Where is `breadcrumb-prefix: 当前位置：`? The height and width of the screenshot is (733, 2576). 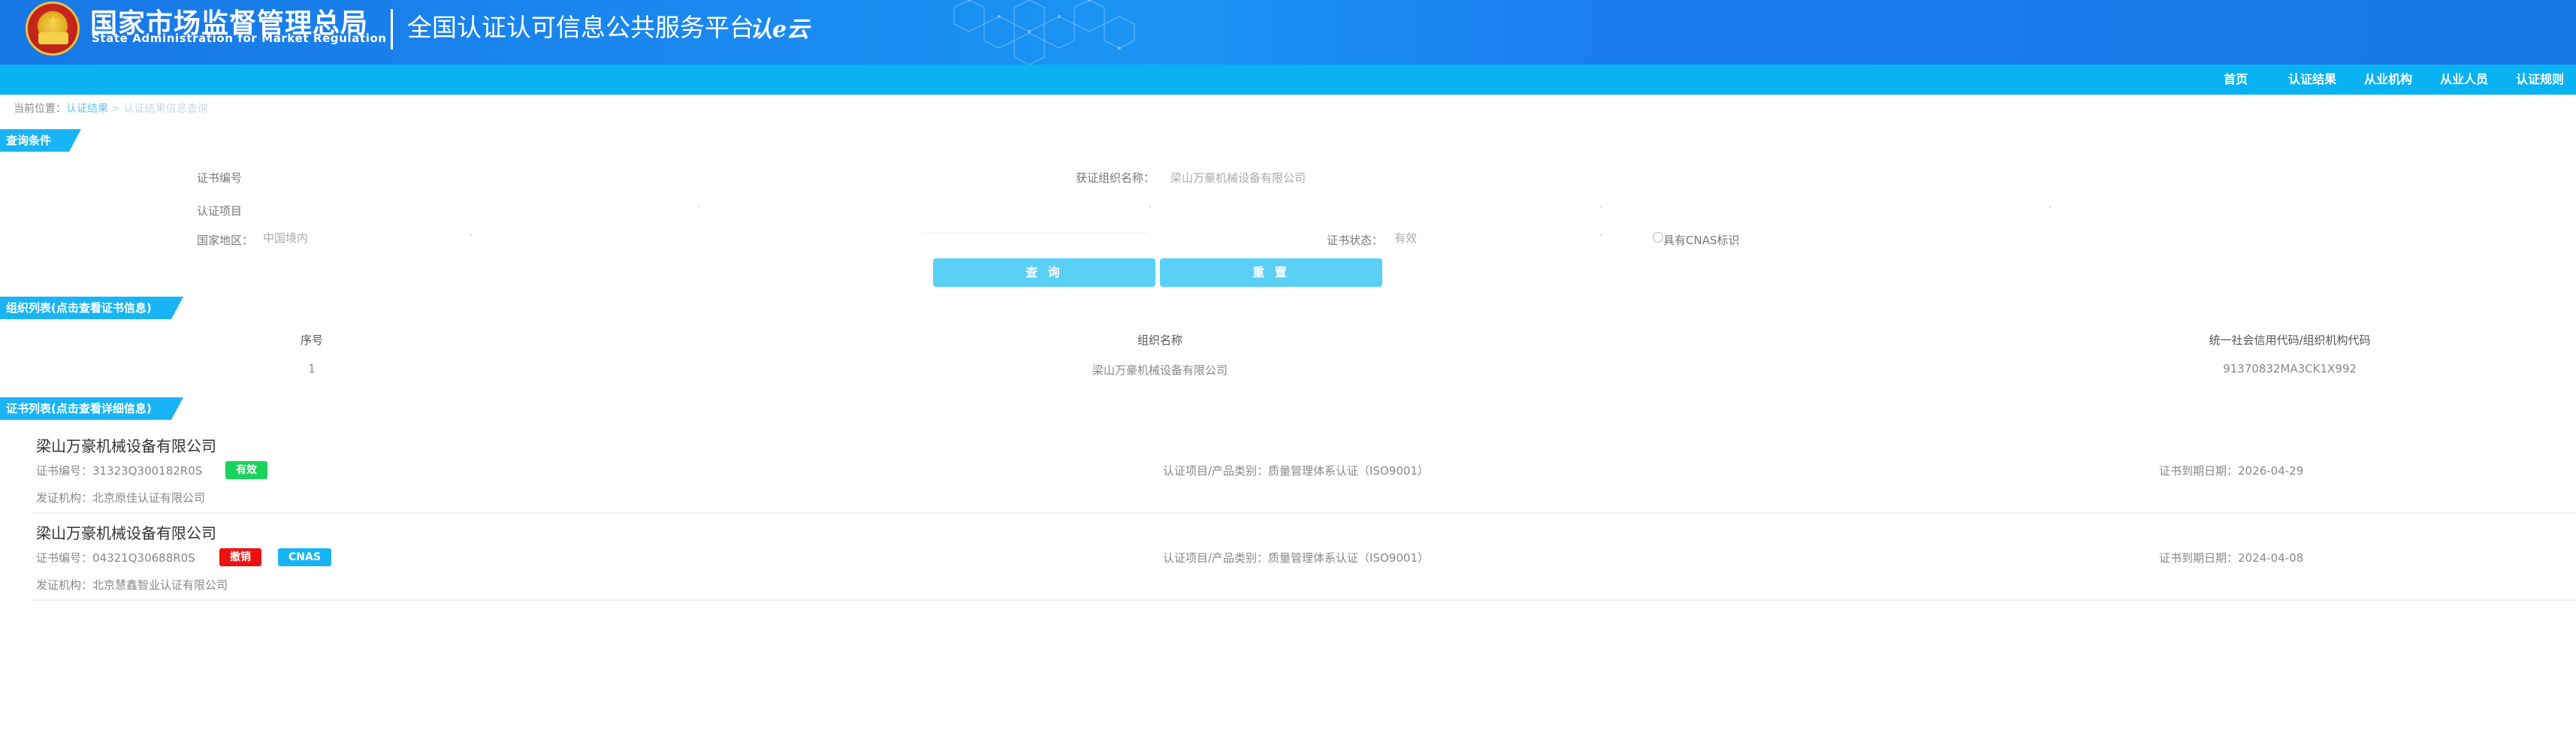
breadcrumb-prefix: 当前位置： is located at coordinates (40, 109).